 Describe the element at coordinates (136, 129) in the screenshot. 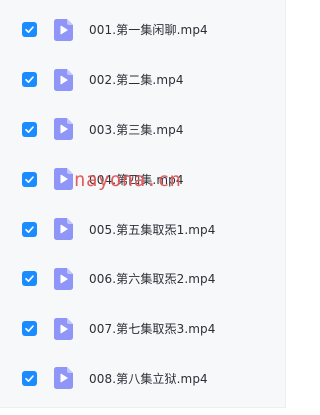

I see `file-name: 003.第三集.mp4` at that location.